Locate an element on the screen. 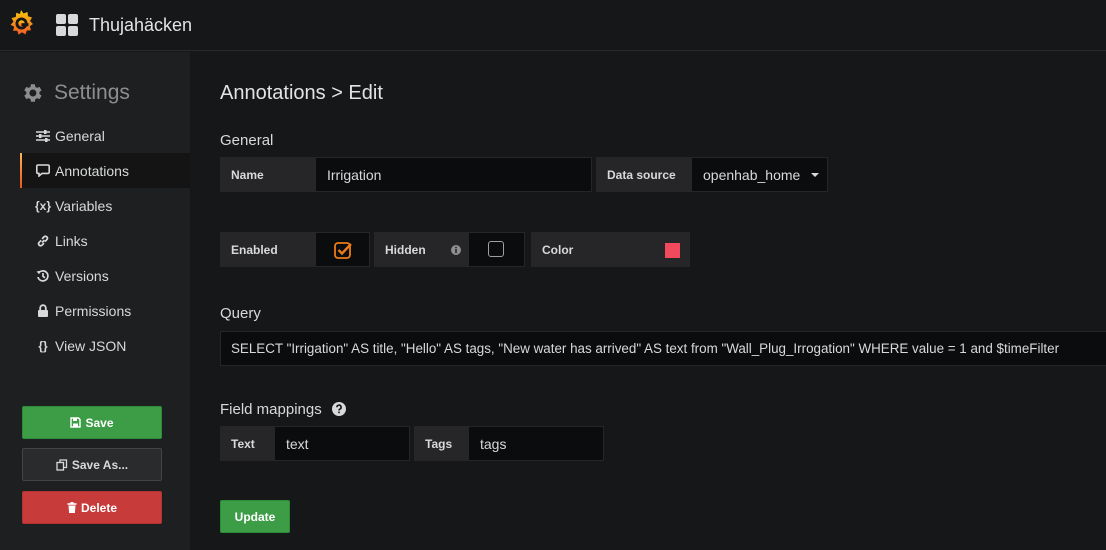  copy-icon is located at coordinates (62, 464).